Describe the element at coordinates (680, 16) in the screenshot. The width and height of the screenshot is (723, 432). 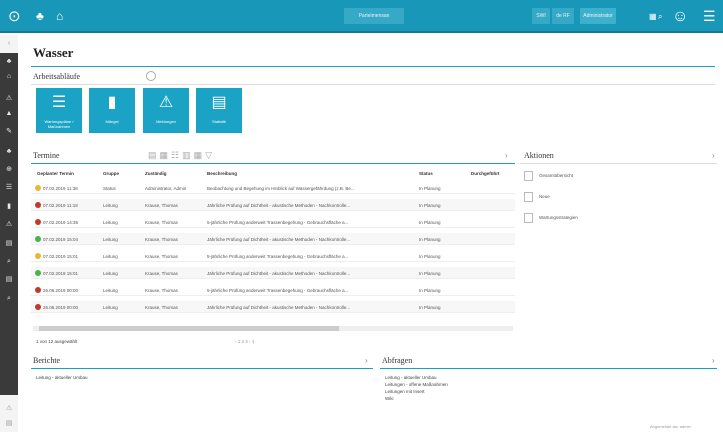
I see `user-icon: ☺` at that location.